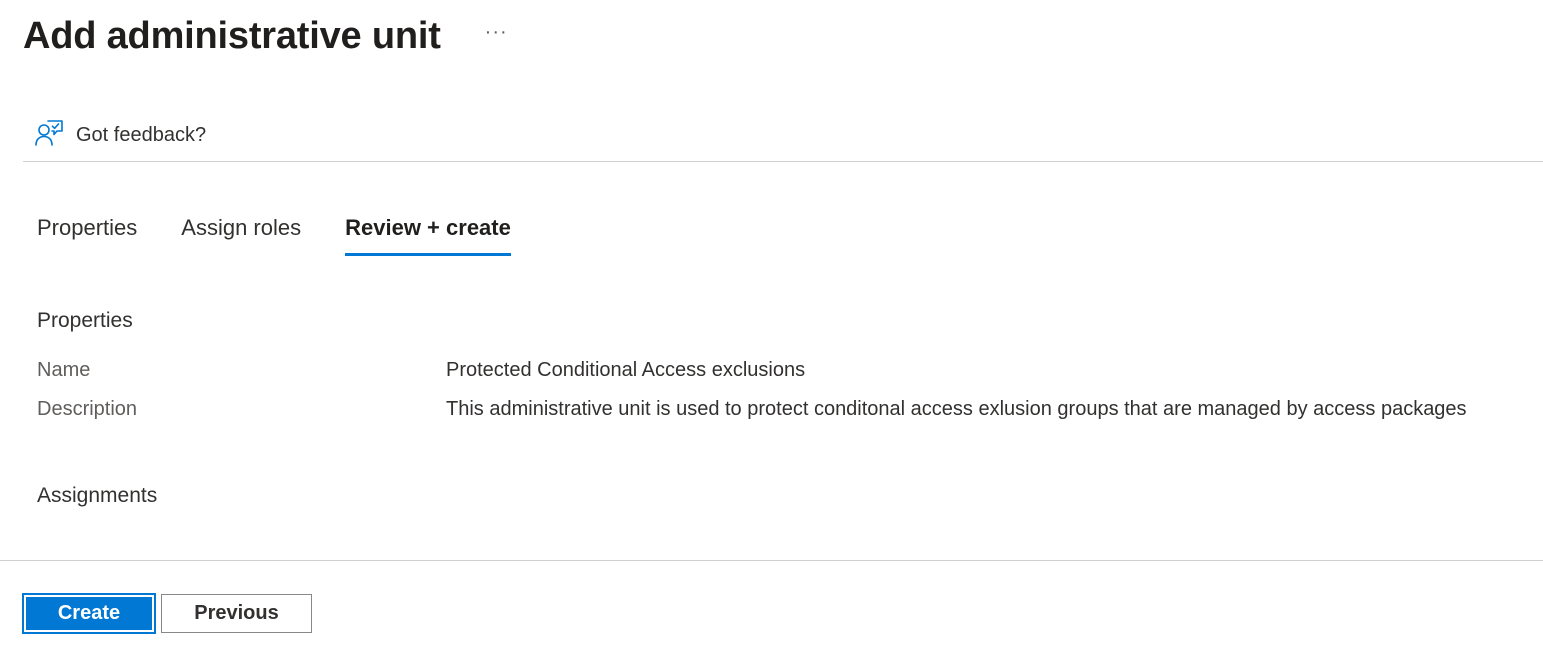 This screenshot has height=646, width=1543. I want to click on tab-assign-roles: Assign roles, so click(241, 234).